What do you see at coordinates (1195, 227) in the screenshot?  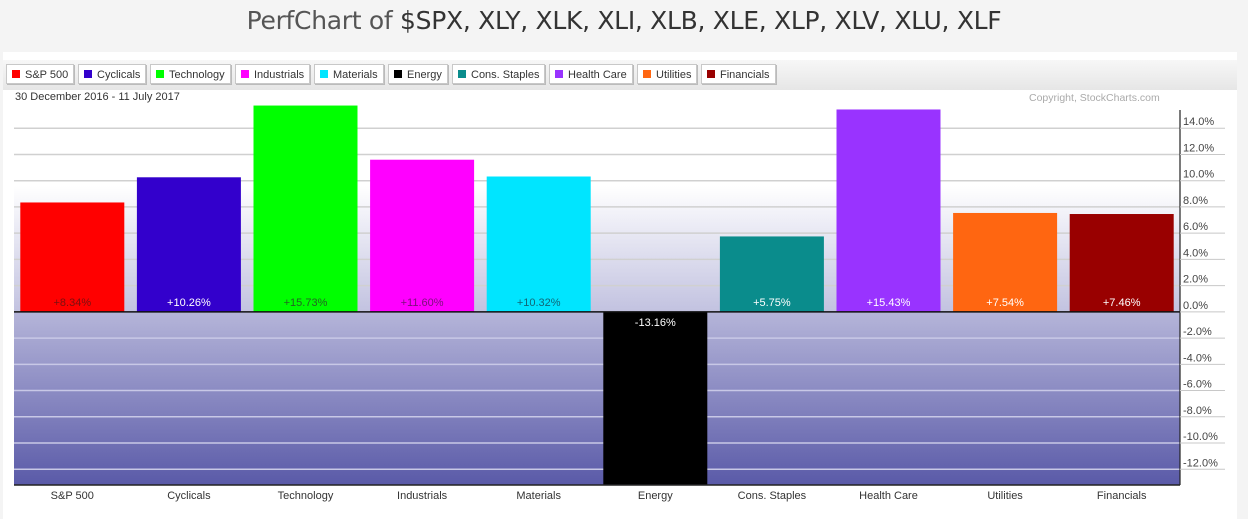 I see `y-tick-label: 6.0%` at bounding box center [1195, 227].